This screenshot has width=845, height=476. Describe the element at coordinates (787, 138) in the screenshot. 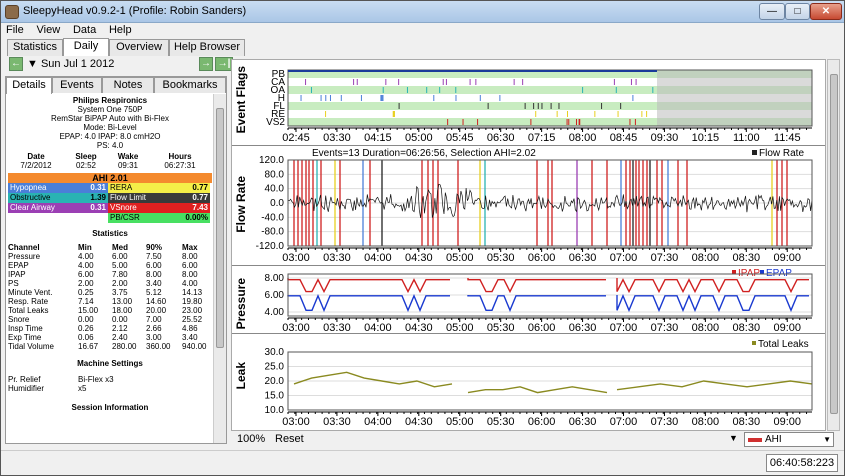

I see `x-tick-label: 11:45` at that location.